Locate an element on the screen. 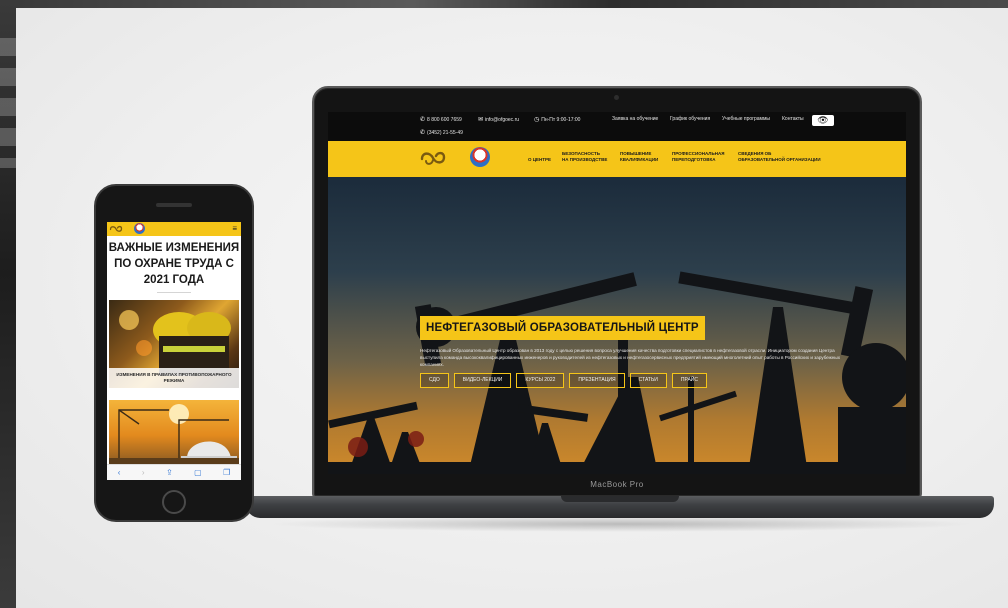  nav-item-line2: О центре is located at coordinates (540, 159).